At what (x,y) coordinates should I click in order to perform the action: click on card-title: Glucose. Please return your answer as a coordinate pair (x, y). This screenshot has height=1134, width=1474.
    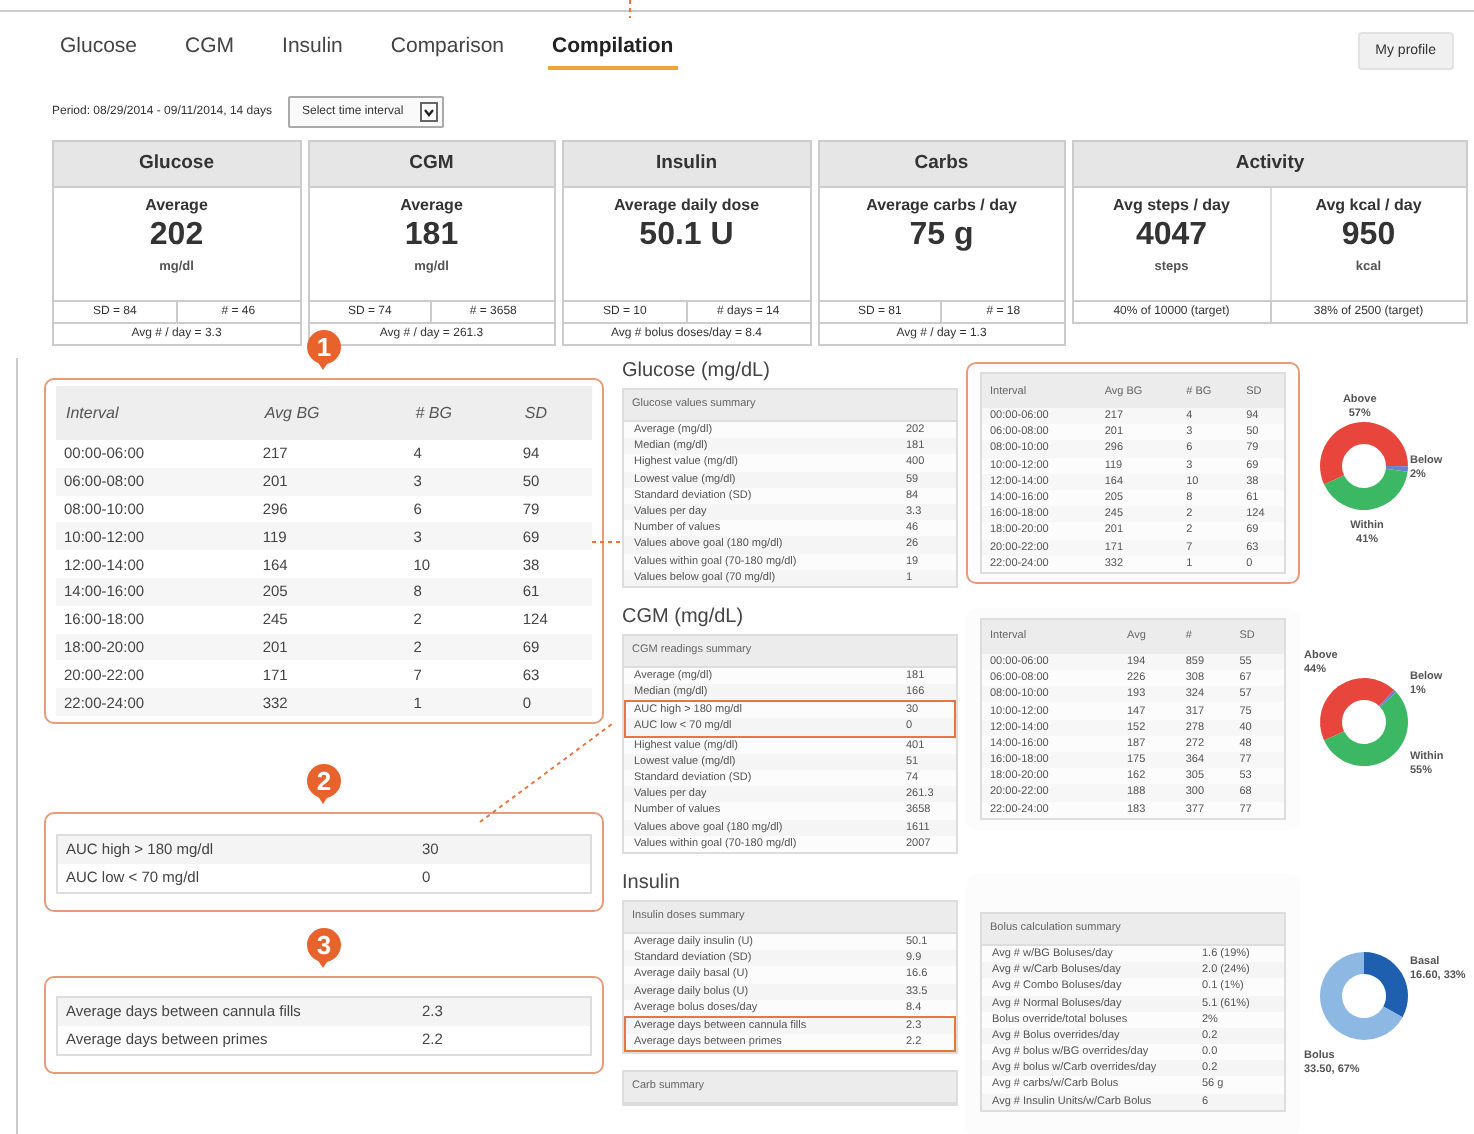
    Looking at the image, I should click on (176, 165).